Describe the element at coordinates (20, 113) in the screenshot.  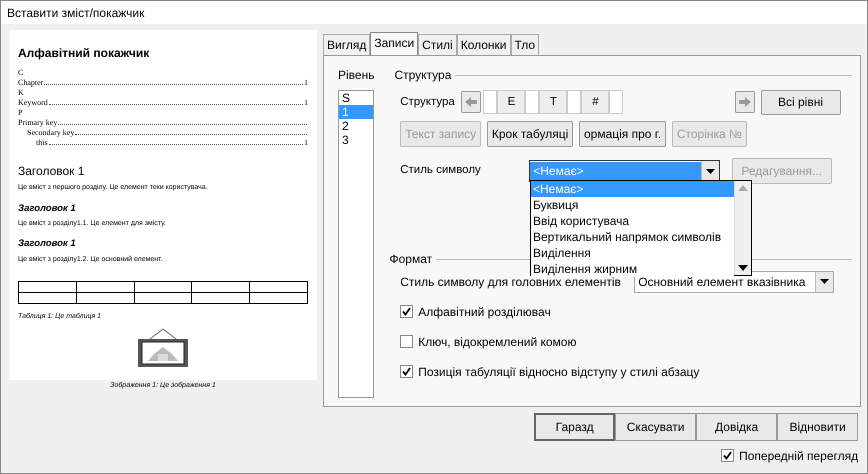
I see `index-letter: P` at that location.